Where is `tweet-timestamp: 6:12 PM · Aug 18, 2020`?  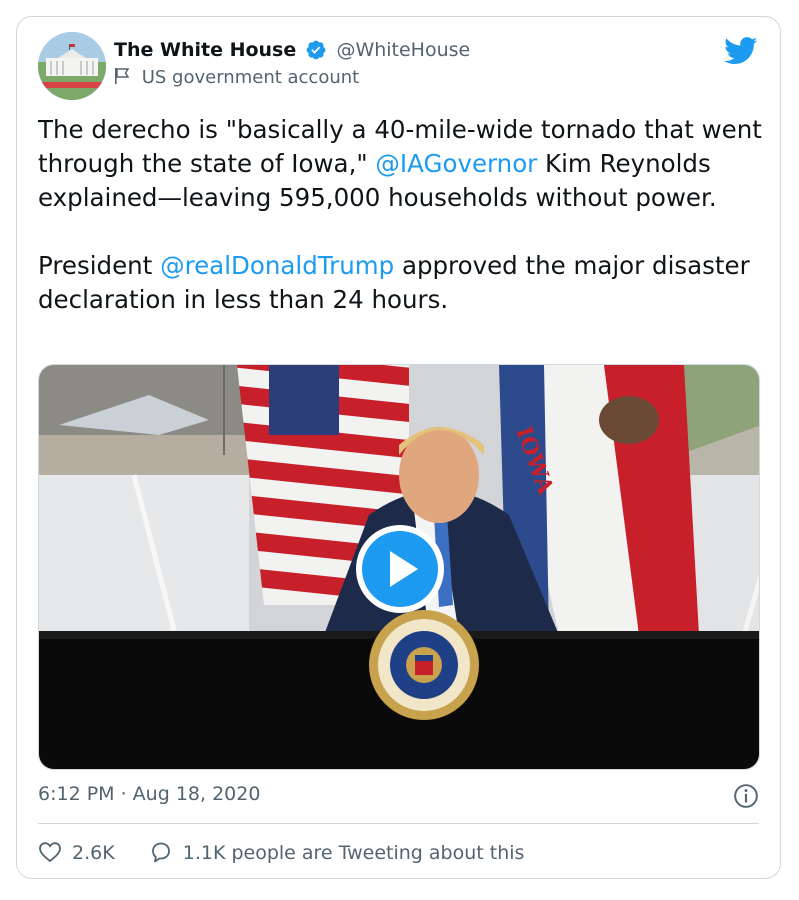 tweet-timestamp: 6:12 PM · Aug 18, 2020 is located at coordinates (149, 794).